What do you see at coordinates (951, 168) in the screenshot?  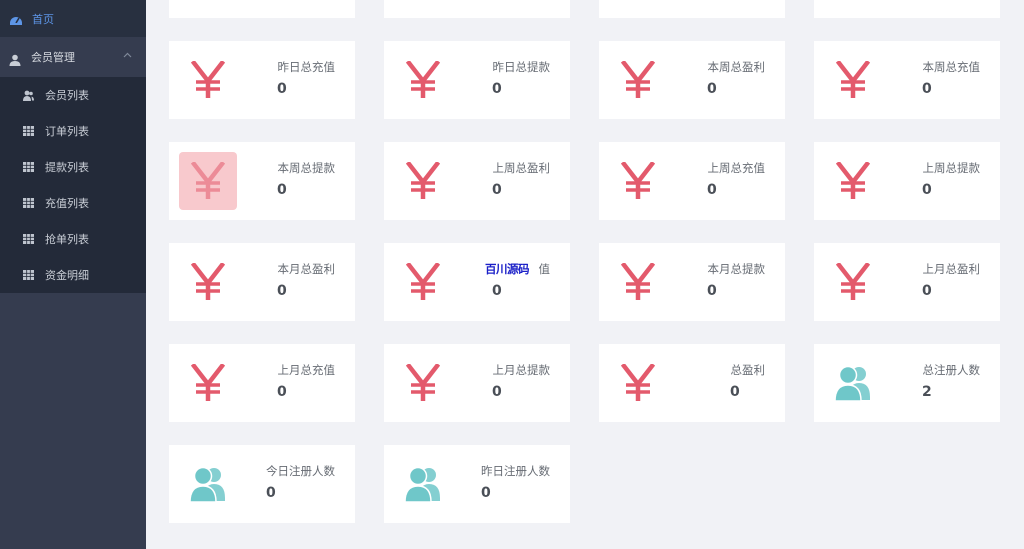 I see `stat-label: 上周总提款` at bounding box center [951, 168].